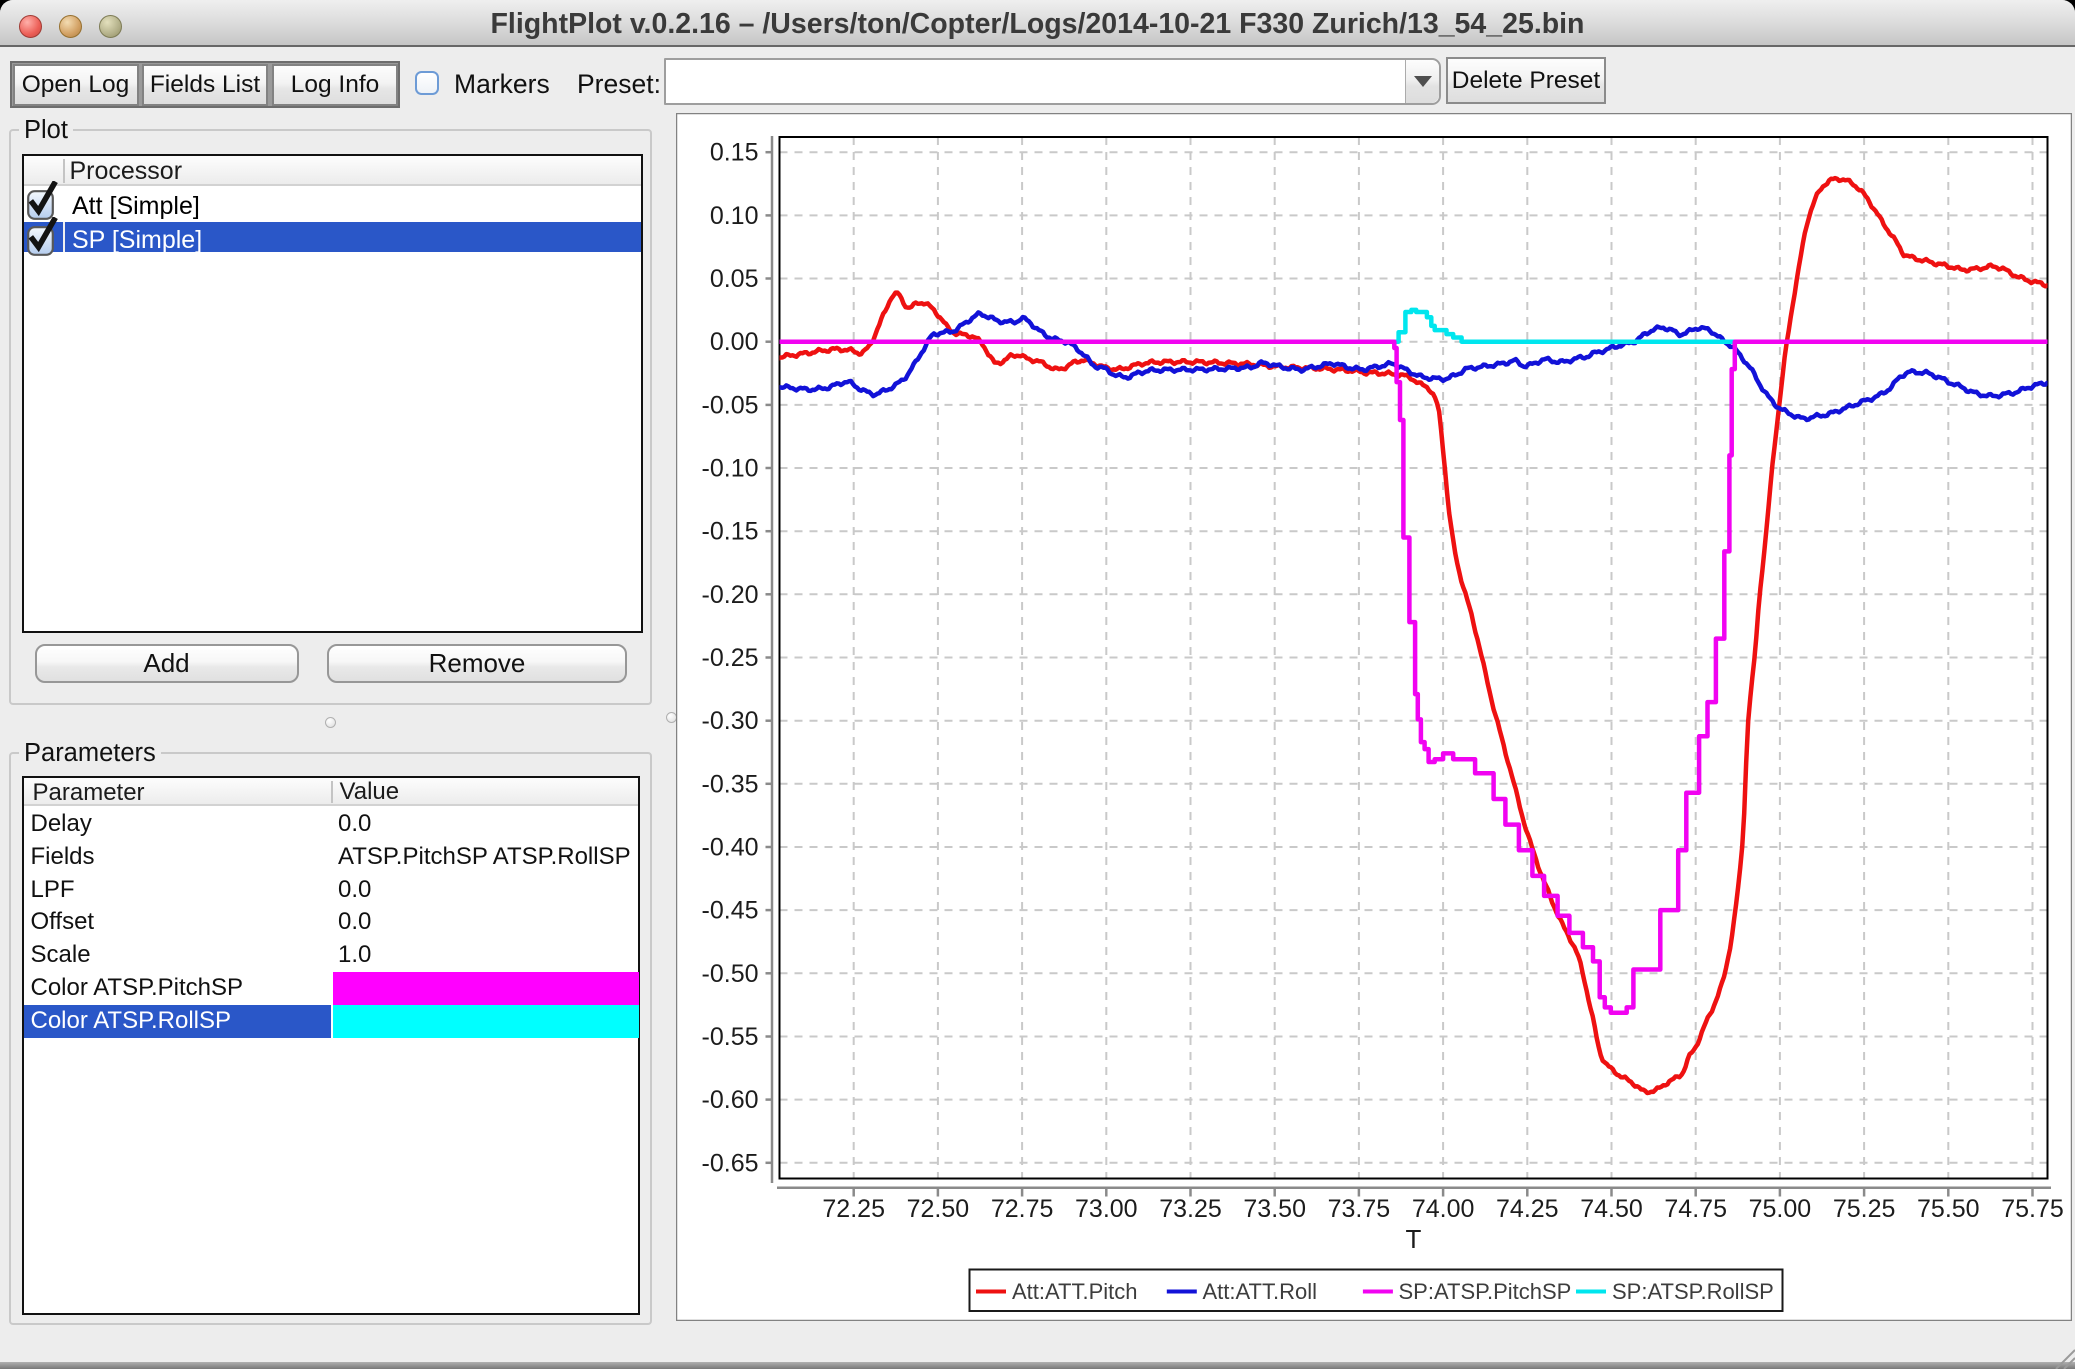 This screenshot has width=2075, height=1369. What do you see at coordinates (734, 342) in the screenshot?
I see `svg-text: 0.00` at bounding box center [734, 342].